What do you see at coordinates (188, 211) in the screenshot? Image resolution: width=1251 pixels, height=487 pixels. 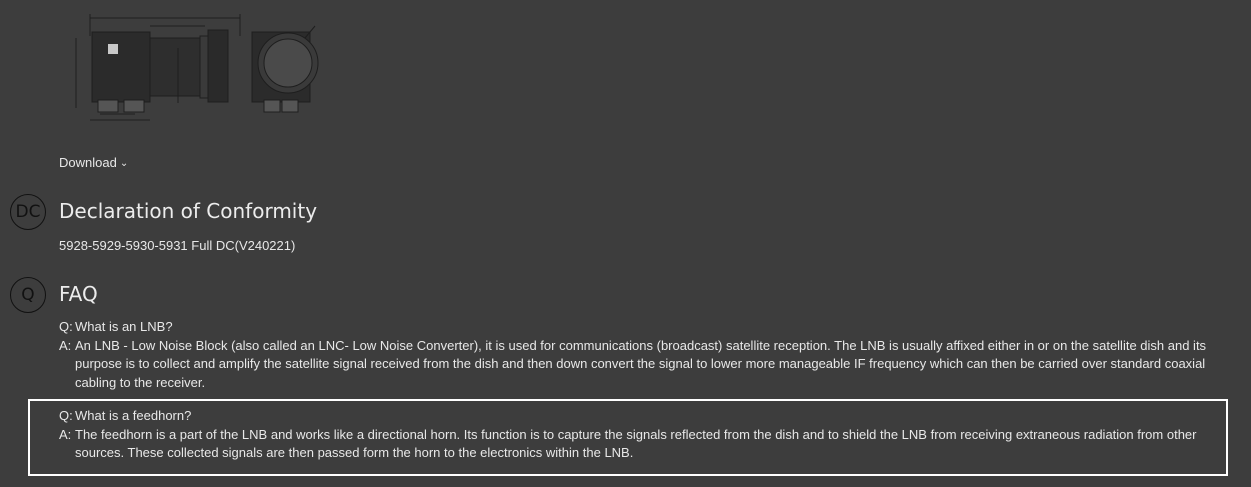 I see `dc-section-title: Declaration of Conformity` at bounding box center [188, 211].